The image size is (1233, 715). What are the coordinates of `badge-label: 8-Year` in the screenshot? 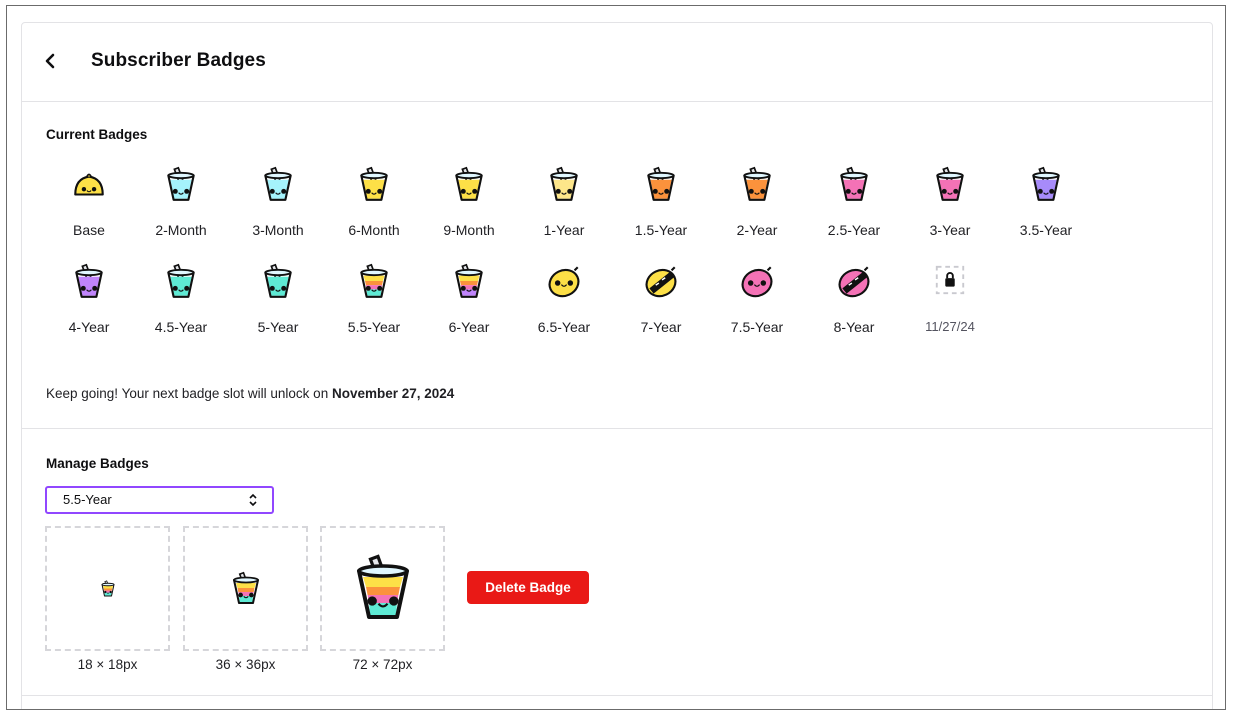 It's located at (854, 327).